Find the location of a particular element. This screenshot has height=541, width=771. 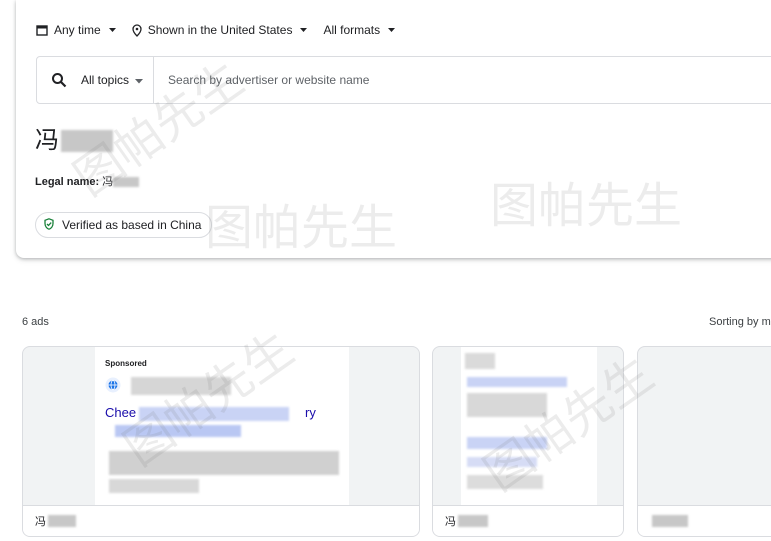

calendar-icon is located at coordinates (42, 30).